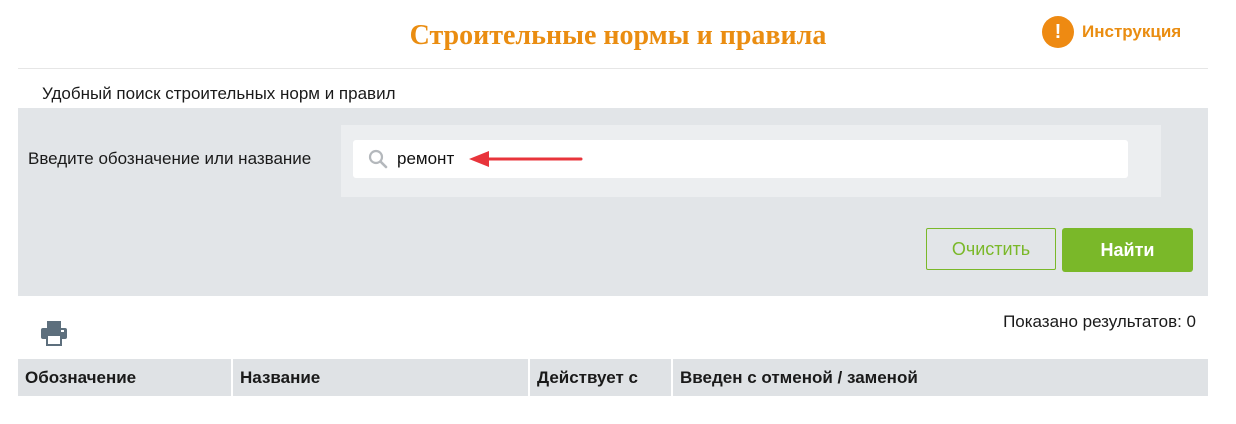 The height and width of the screenshot is (424, 1236). What do you see at coordinates (613, 68) in the screenshot?
I see `header-divider` at bounding box center [613, 68].